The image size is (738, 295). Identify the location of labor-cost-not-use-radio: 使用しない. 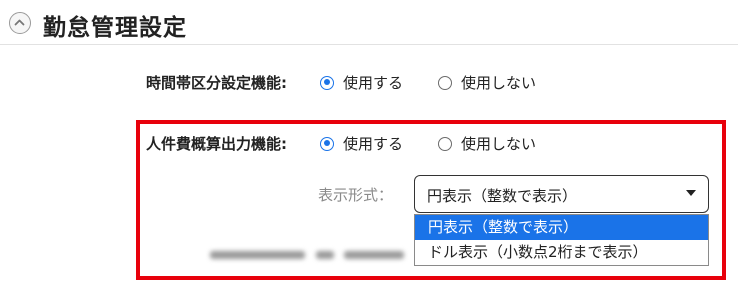
(487, 143).